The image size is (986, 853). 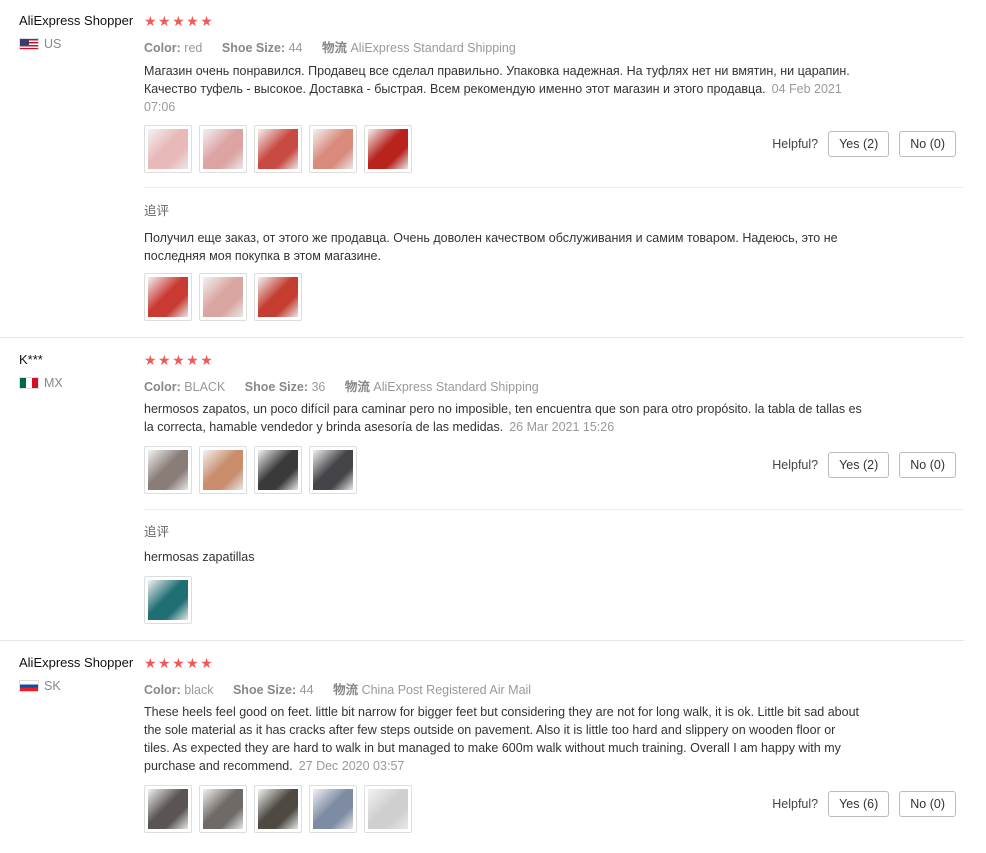 I want to click on additional-review-photos, so click(x=223, y=297).